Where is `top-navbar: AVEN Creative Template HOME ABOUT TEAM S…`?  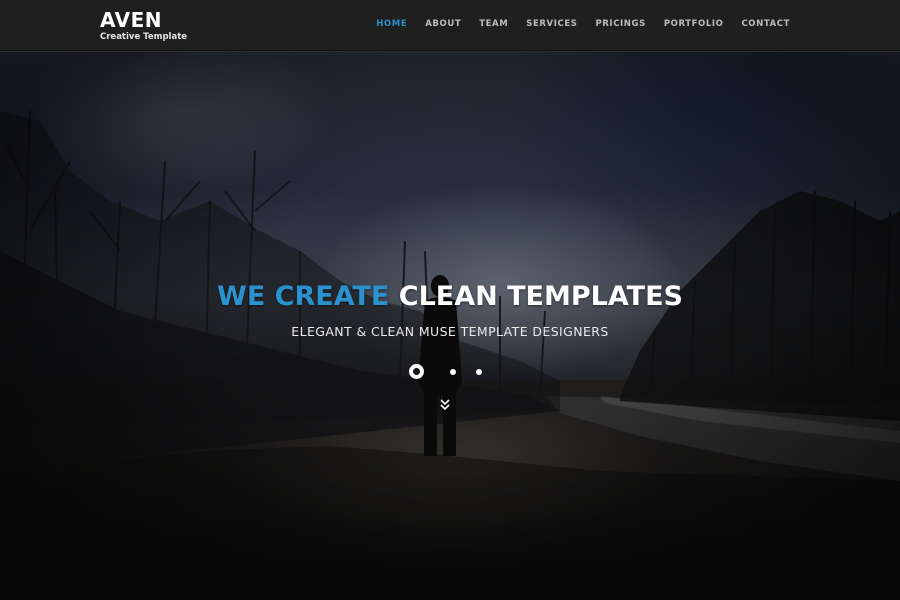 top-navbar: AVEN Creative Template HOME ABOUT TEAM S… is located at coordinates (450, 25).